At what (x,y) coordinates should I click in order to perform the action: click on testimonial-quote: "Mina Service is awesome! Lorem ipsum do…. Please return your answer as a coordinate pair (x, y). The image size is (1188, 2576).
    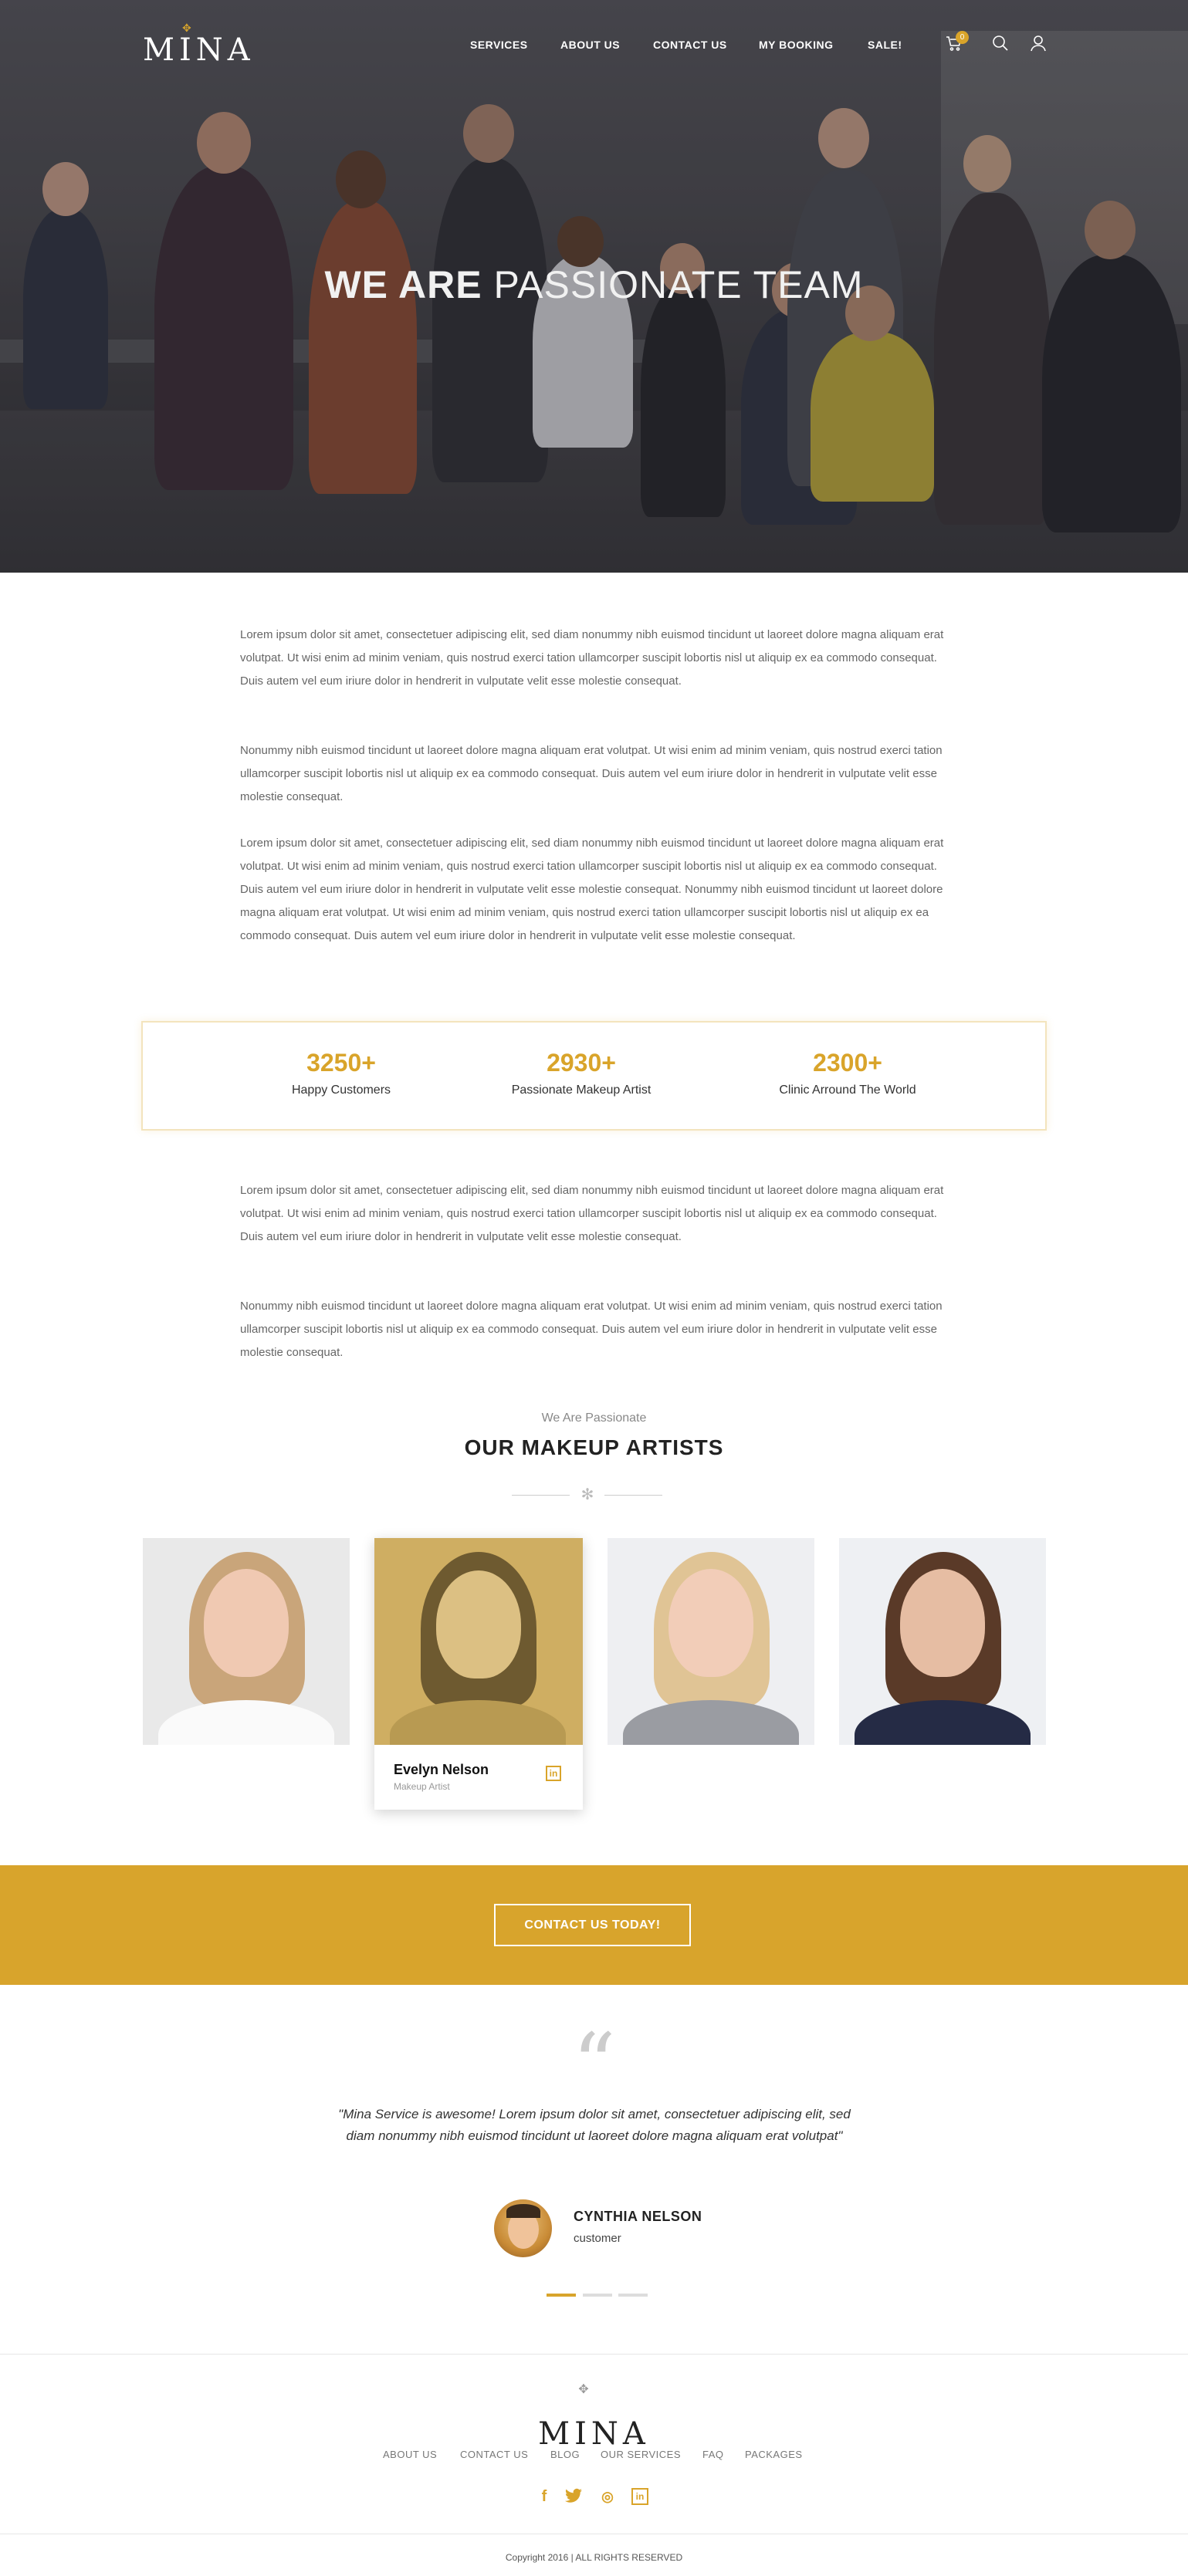
    Looking at the image, I should click on (594, 2125).